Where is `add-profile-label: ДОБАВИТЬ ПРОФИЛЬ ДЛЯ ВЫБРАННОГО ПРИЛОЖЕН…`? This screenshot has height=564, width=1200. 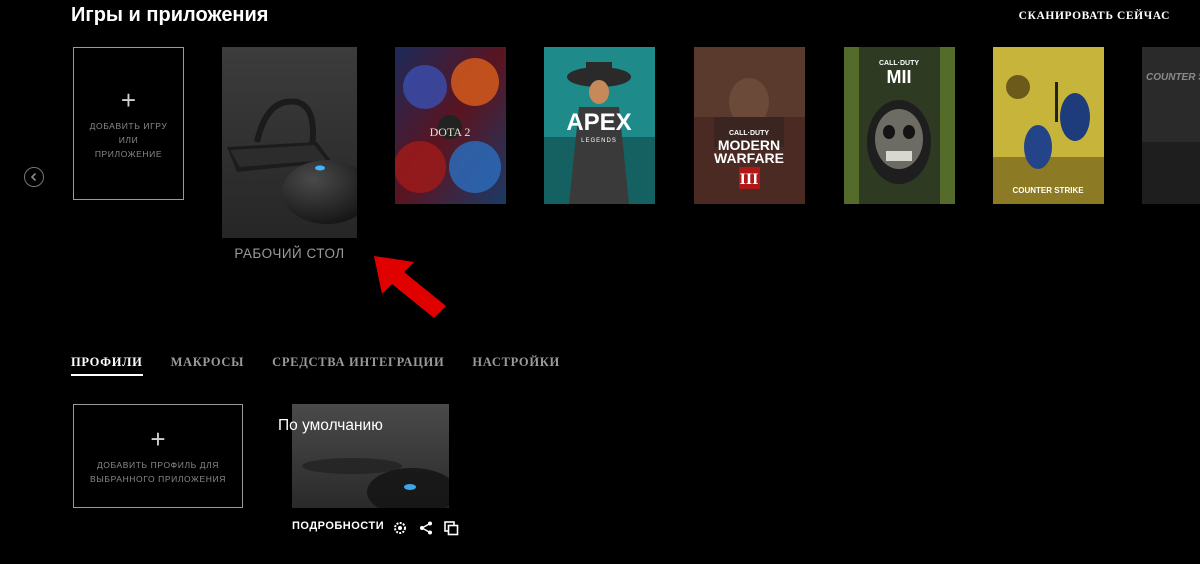
add-profile-label: ДОБАВИТЬ ПРОФИЛЬ ДЛЯ ВЫБРАННОГО ПРИЛОЖЕН… is located at coordinates (158, 472).